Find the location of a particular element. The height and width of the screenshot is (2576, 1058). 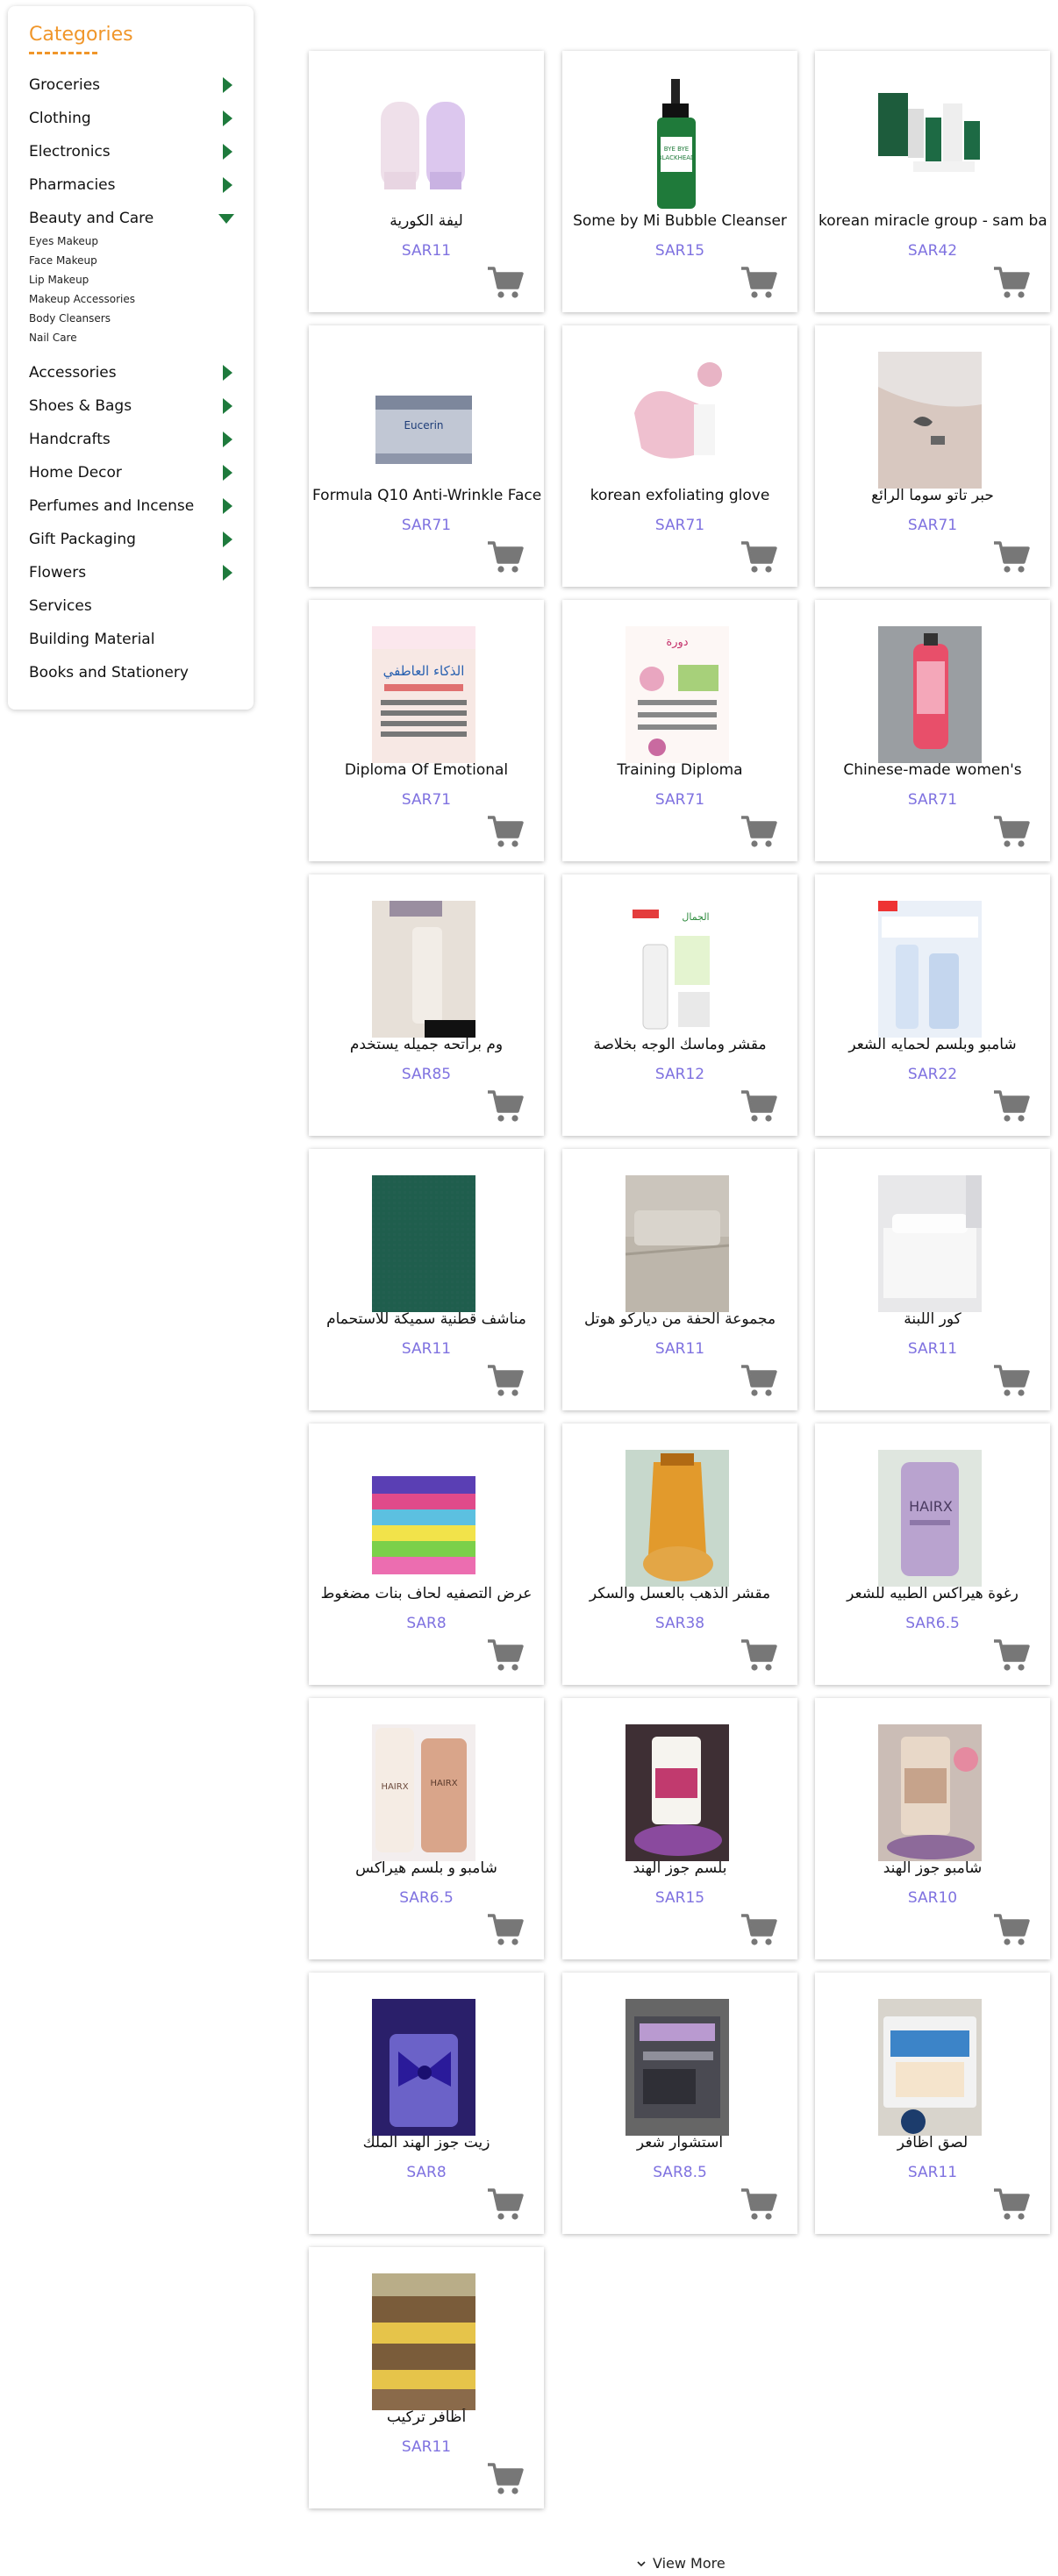

product-image: Eucerin is located at coordinates (423, 421).